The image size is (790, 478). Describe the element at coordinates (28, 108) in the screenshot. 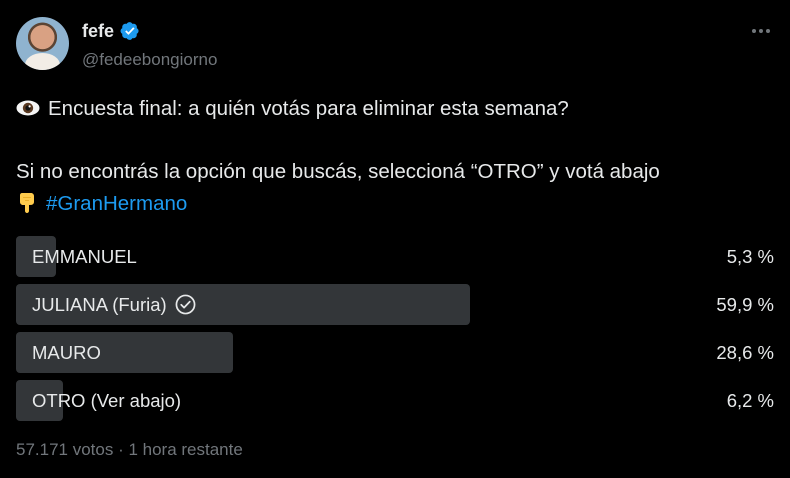

I see `eye-emoji-icon` at that location.